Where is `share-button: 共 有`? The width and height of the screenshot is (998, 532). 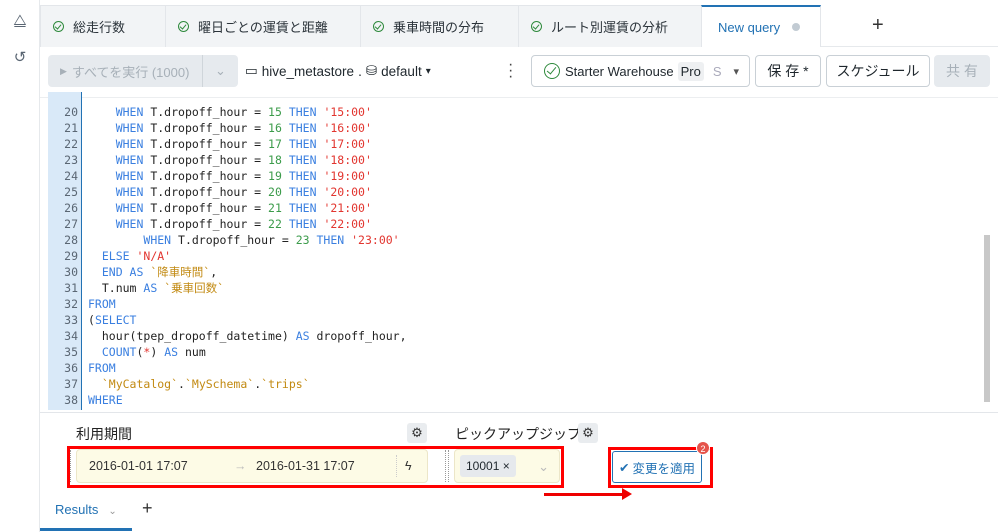
share-button: 共 有 is located at coordinates (962, 71).